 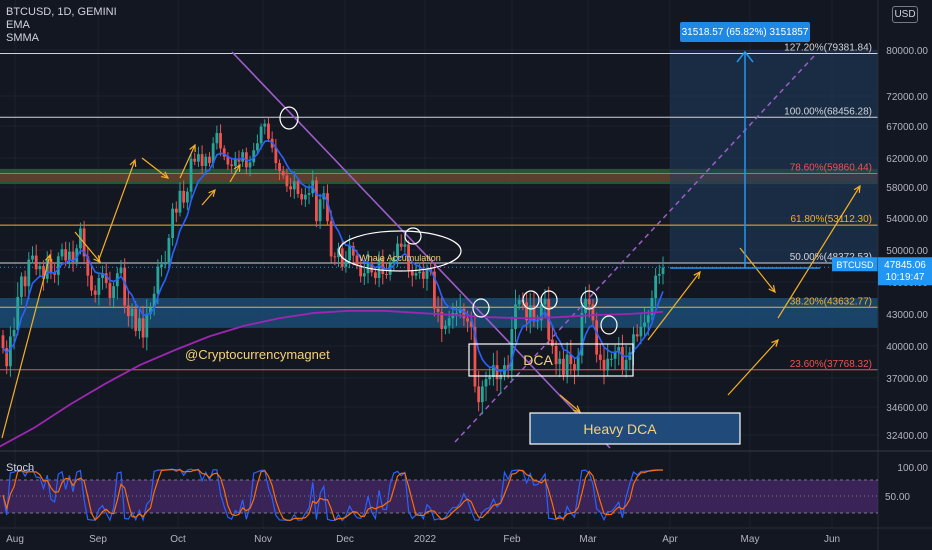 I want to click on price-tick-label: 72000.00, so click(x=907, y=97).